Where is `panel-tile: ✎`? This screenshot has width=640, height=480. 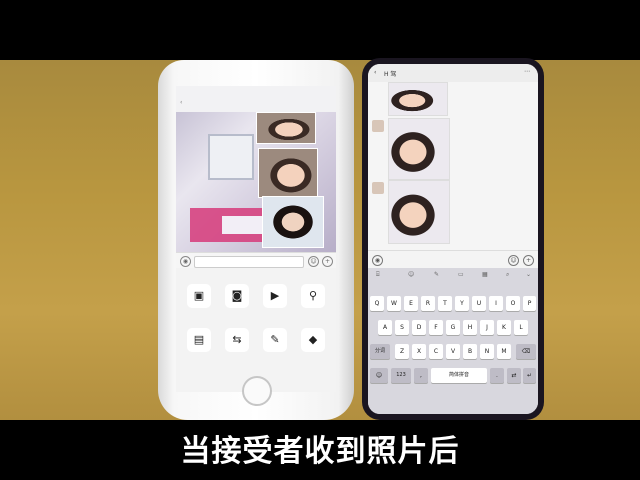
panel-tile: ✎ is located at coordinates (275, 341).